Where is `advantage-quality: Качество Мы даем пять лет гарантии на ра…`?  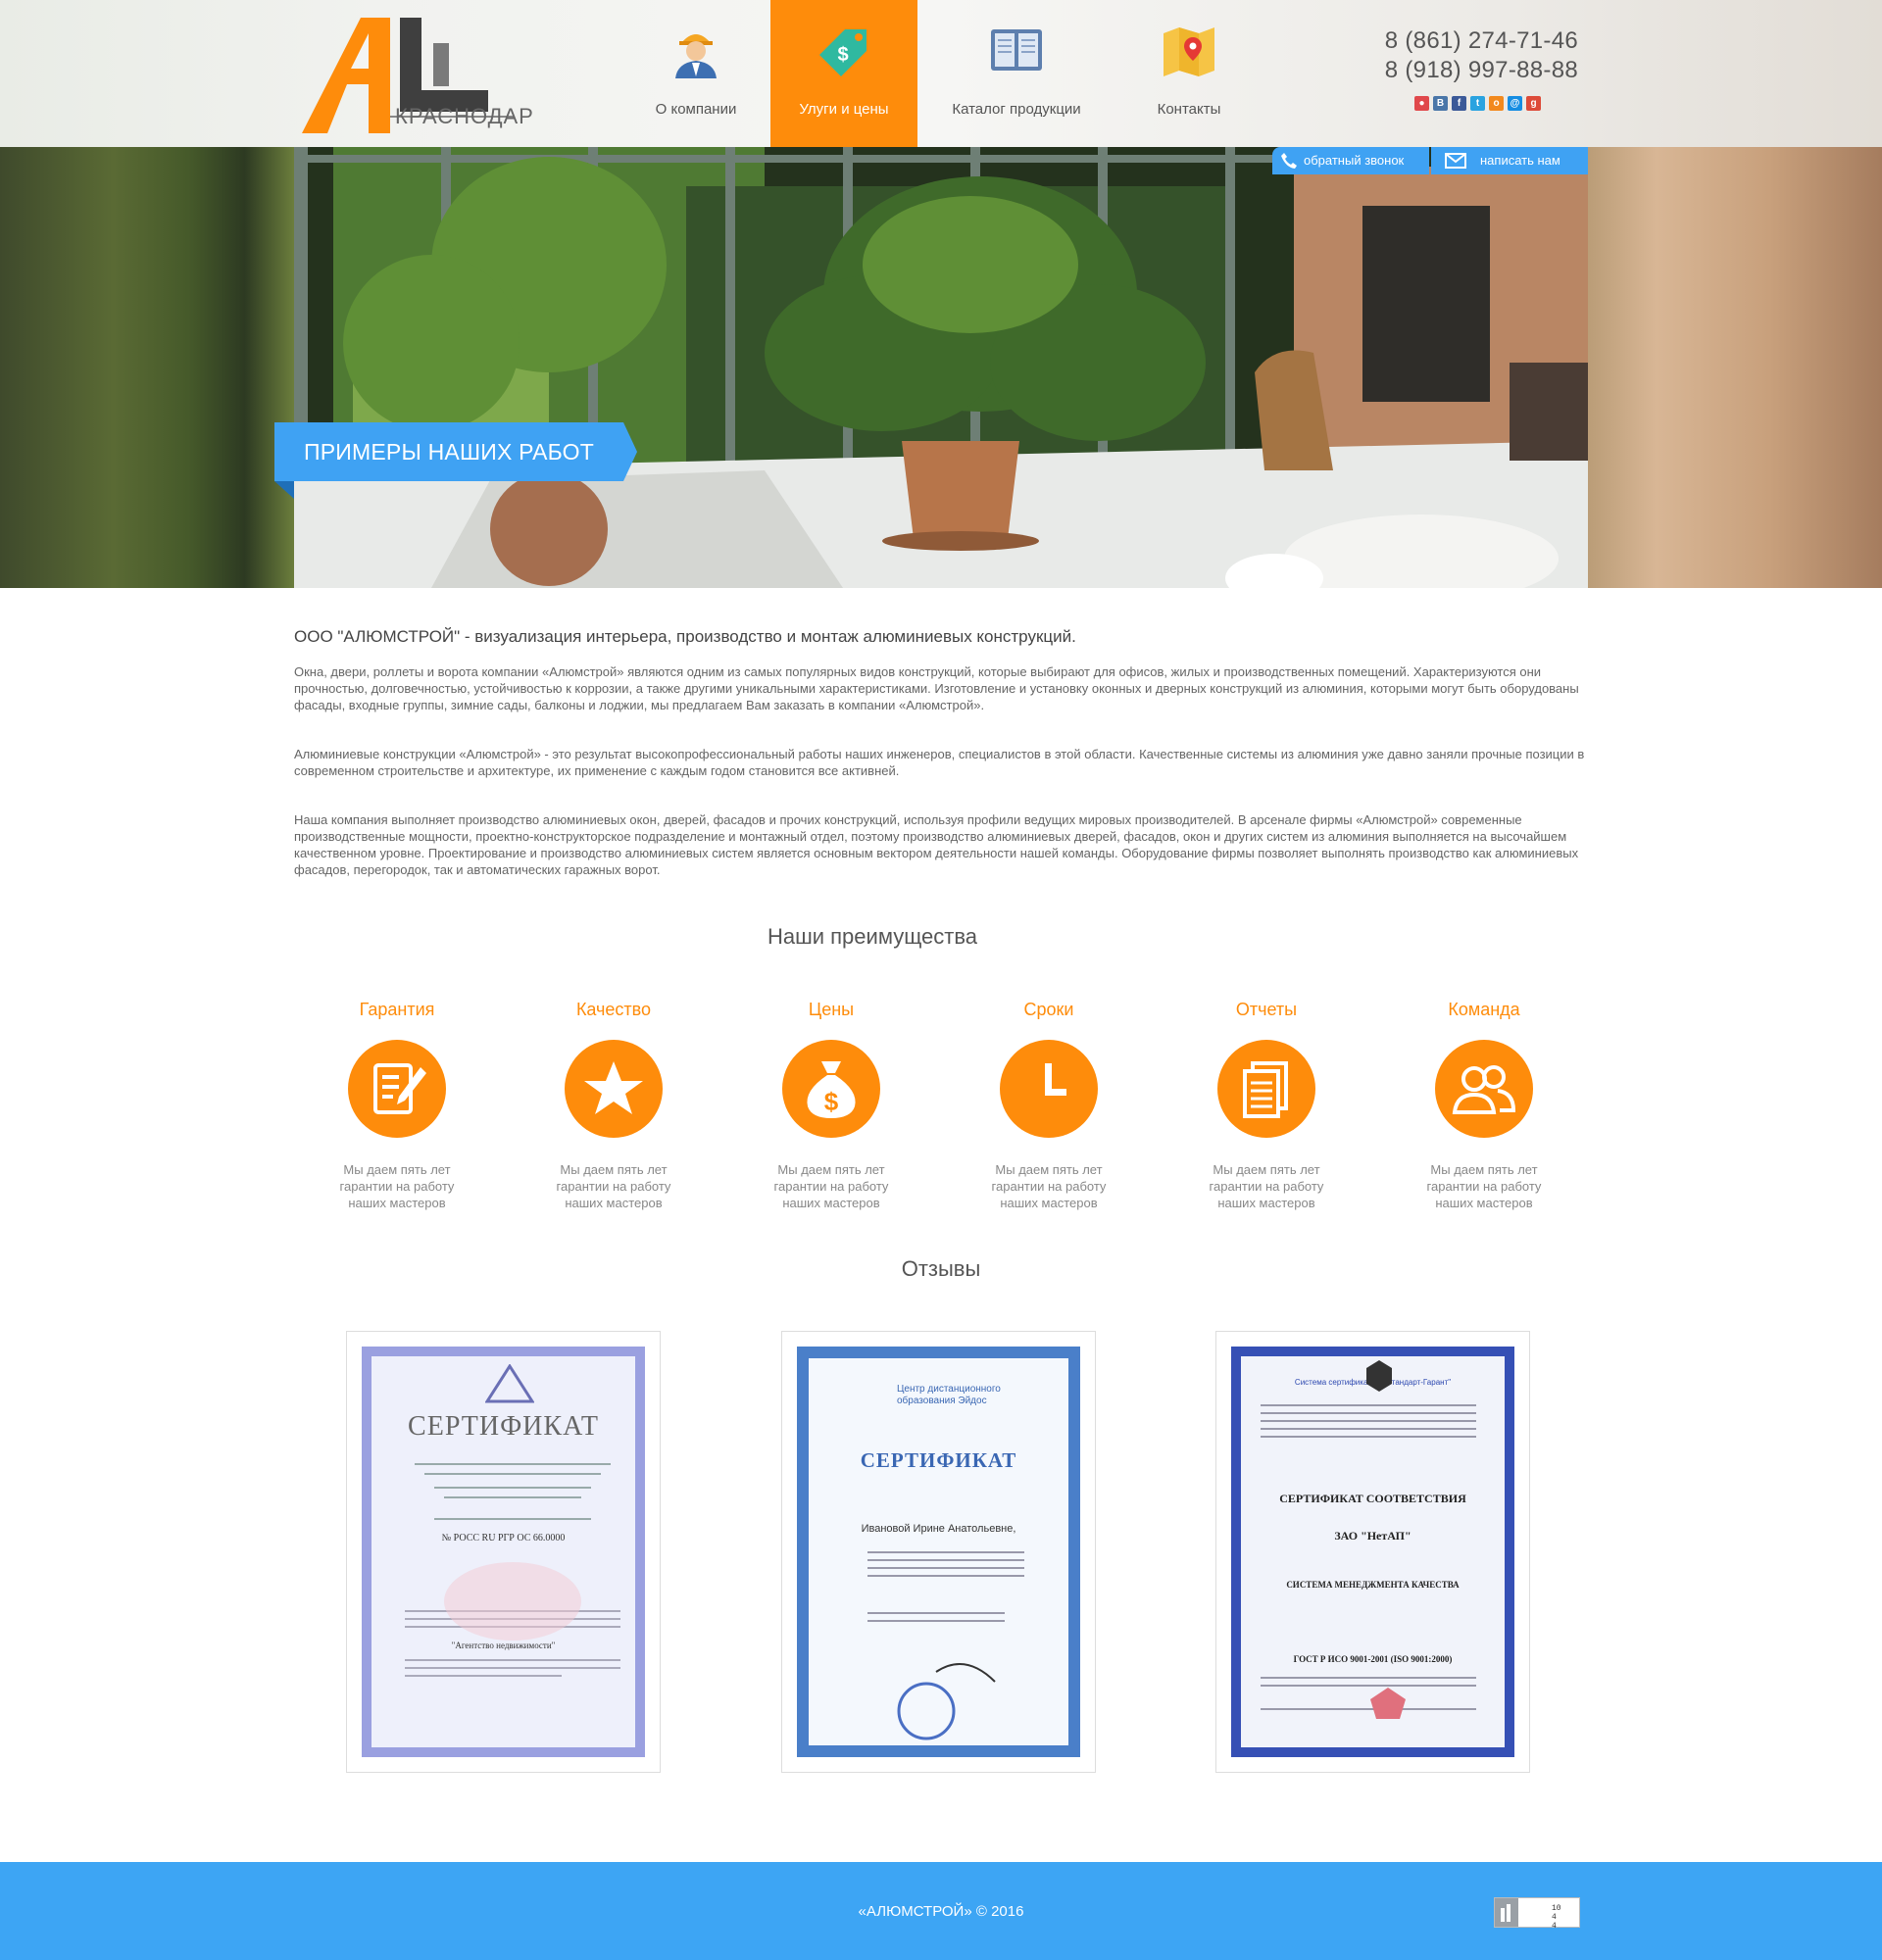 advantage-quality: Качество Мы даем пять лет гарантии на ра… is located at coordinates (613, 1105).